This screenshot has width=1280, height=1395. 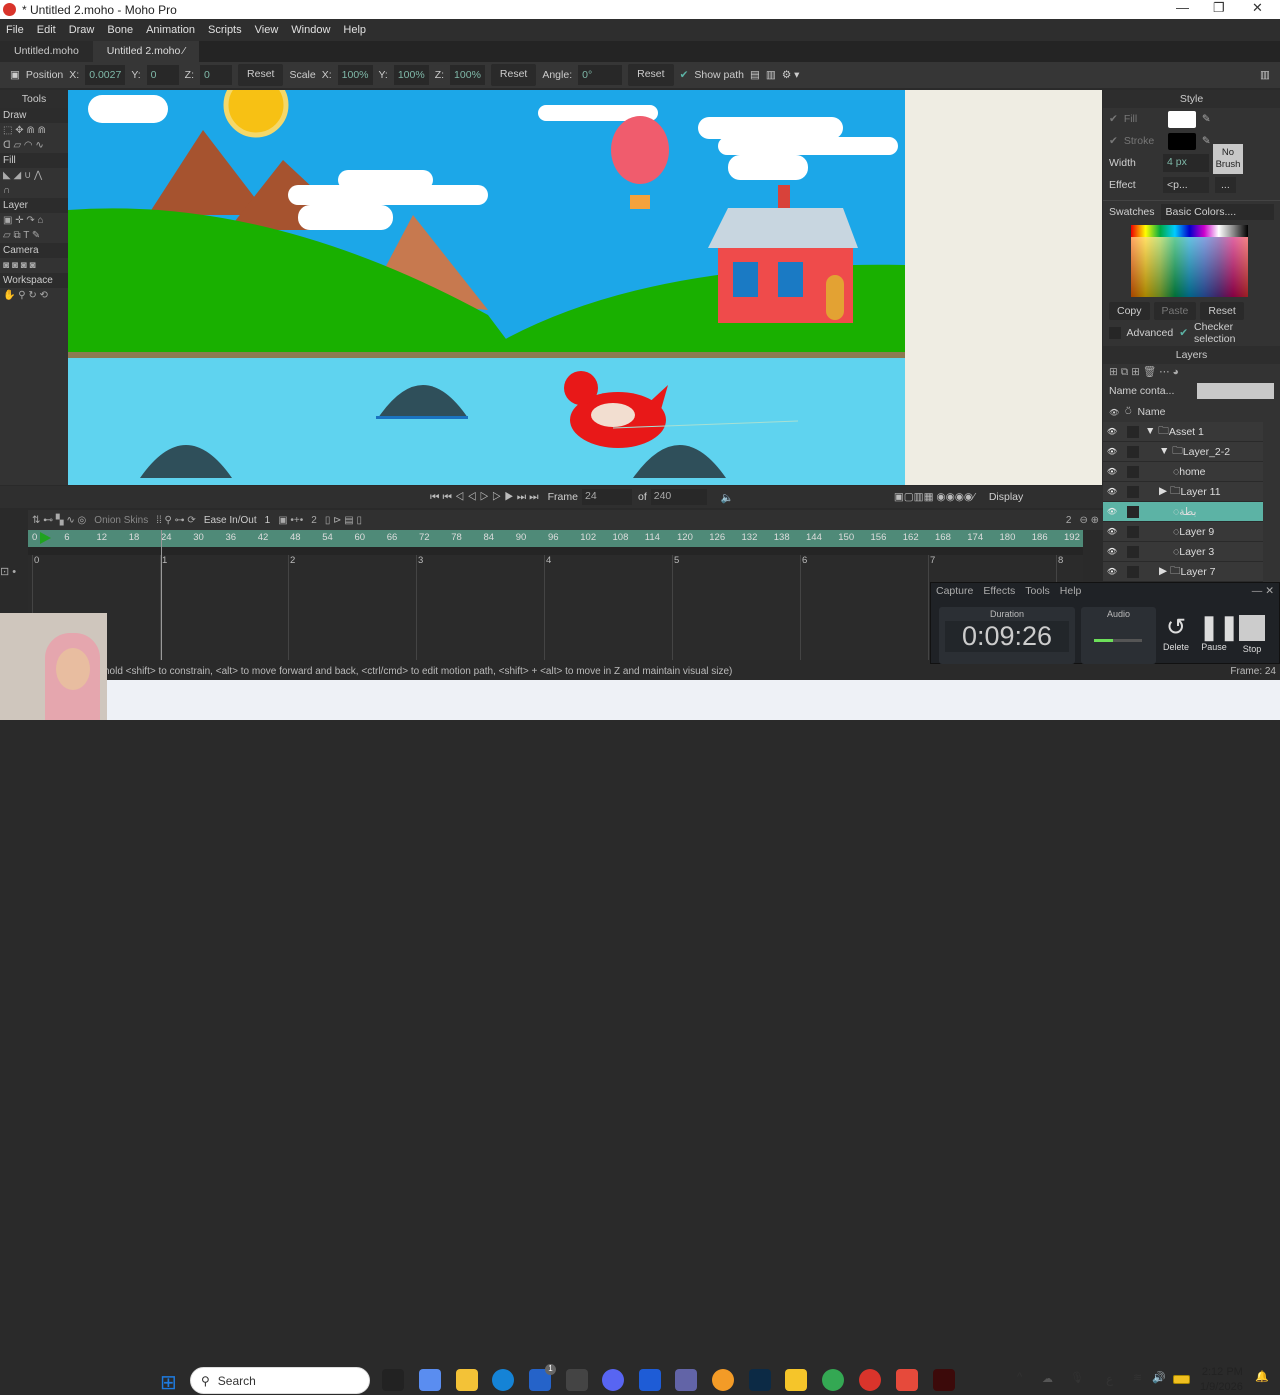 What do you see at coordinates (1183, 432) in the screenshot?
I see `layer-row: 👁 ▼ 🗀 Asset 1` at bounding box center [1183, 432].